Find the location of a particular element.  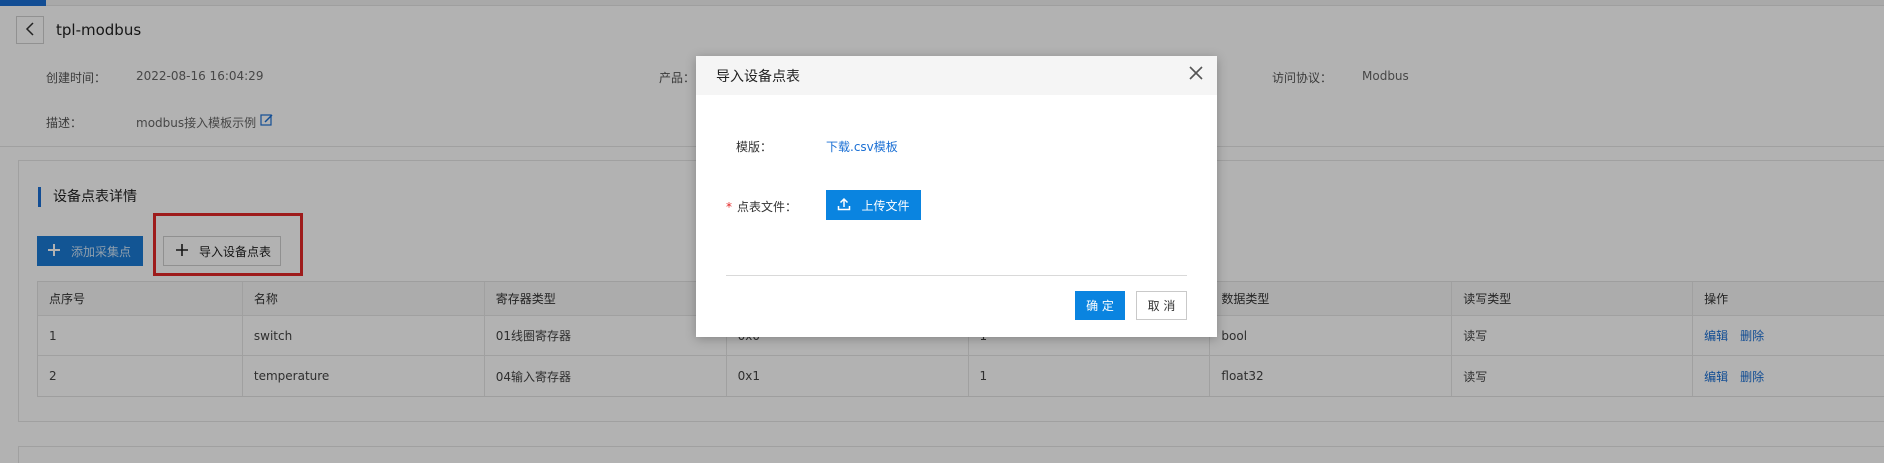

upload-icon is located at coordinates (844, 205).